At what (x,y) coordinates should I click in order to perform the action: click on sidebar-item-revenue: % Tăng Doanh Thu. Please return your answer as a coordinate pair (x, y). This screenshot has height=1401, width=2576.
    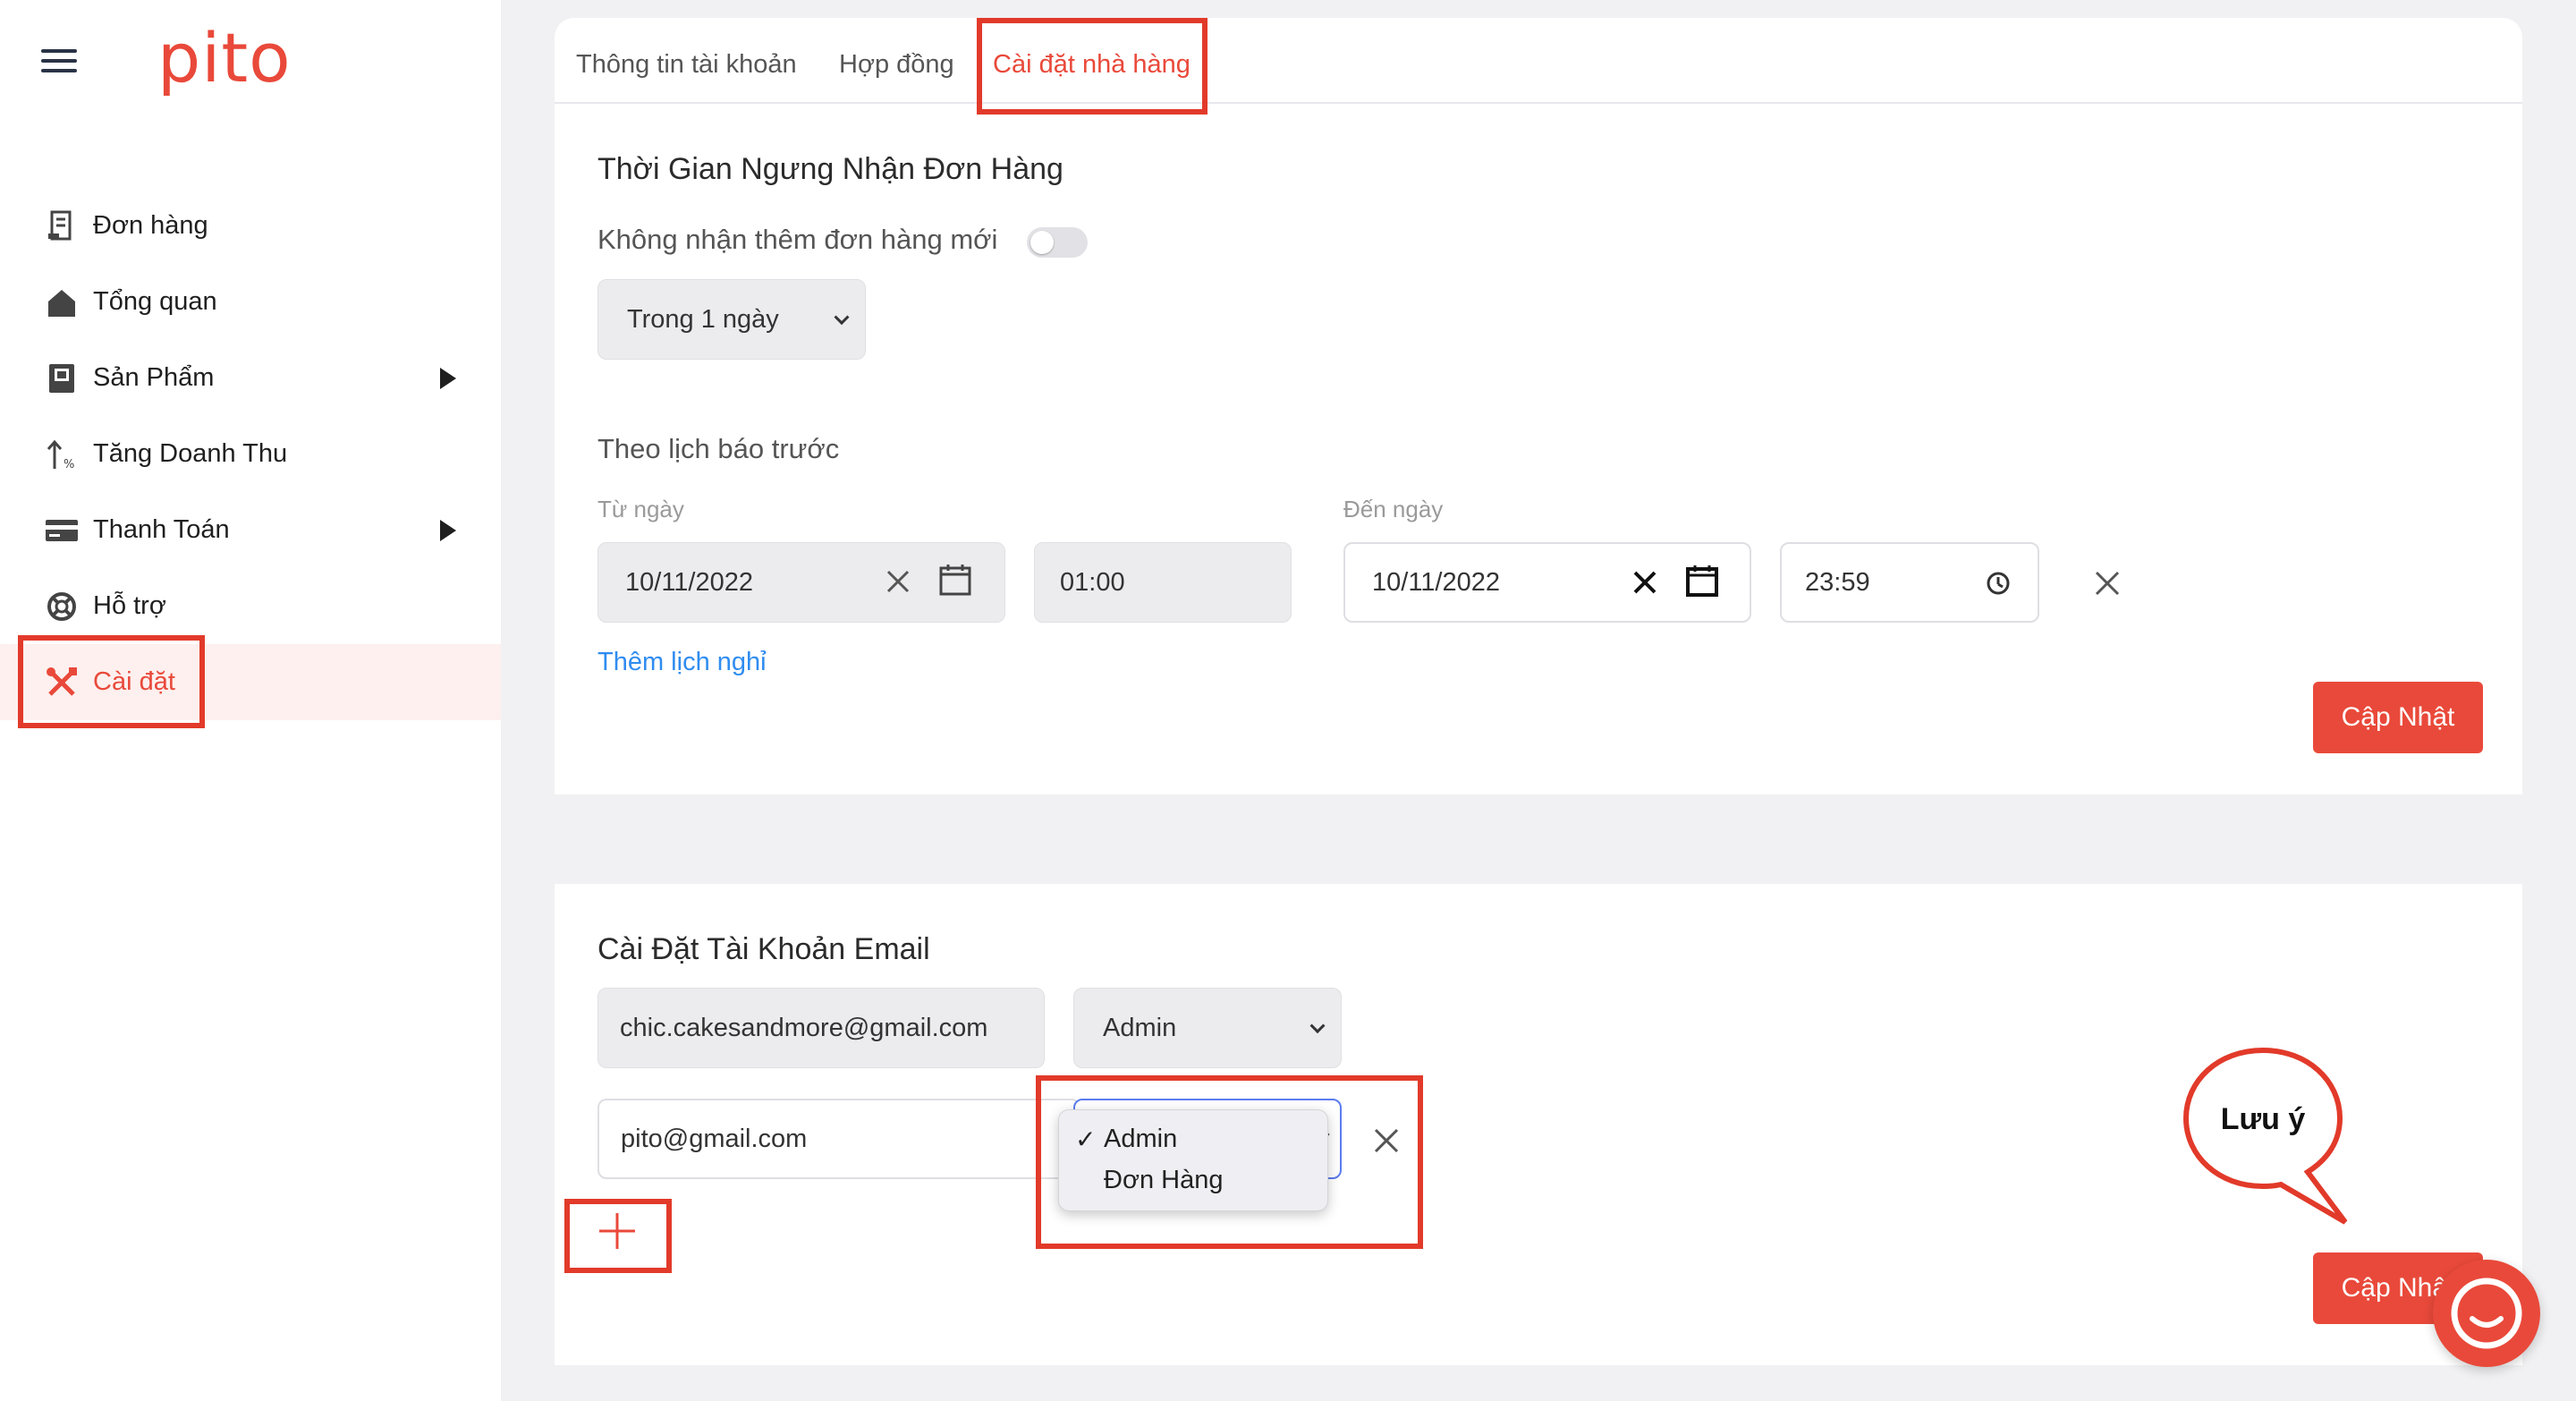
    Looking at the image, I should click on (250, 454).